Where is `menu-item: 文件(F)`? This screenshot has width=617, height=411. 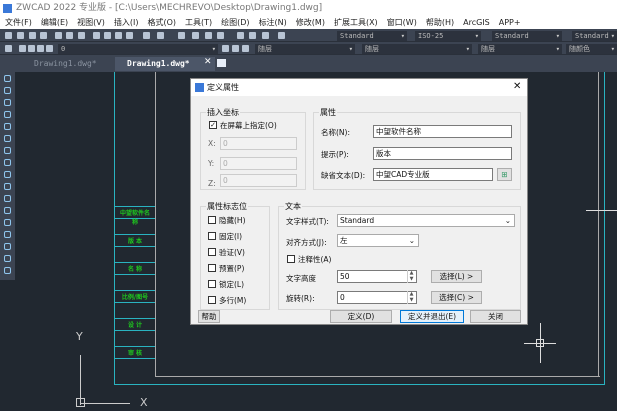 menu-item: 文件(F) is located at coordinates (18, 23).